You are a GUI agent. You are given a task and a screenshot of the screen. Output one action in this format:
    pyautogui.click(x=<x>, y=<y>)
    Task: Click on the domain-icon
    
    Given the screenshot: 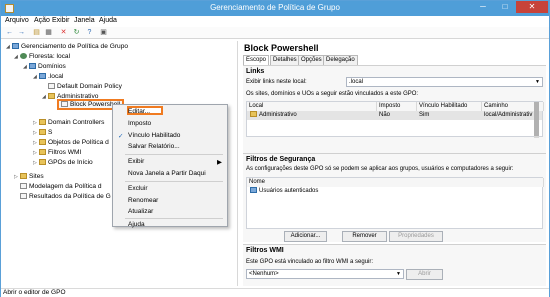 What is the action you would take?
    pyautogui.click(x=42, y=76)
    